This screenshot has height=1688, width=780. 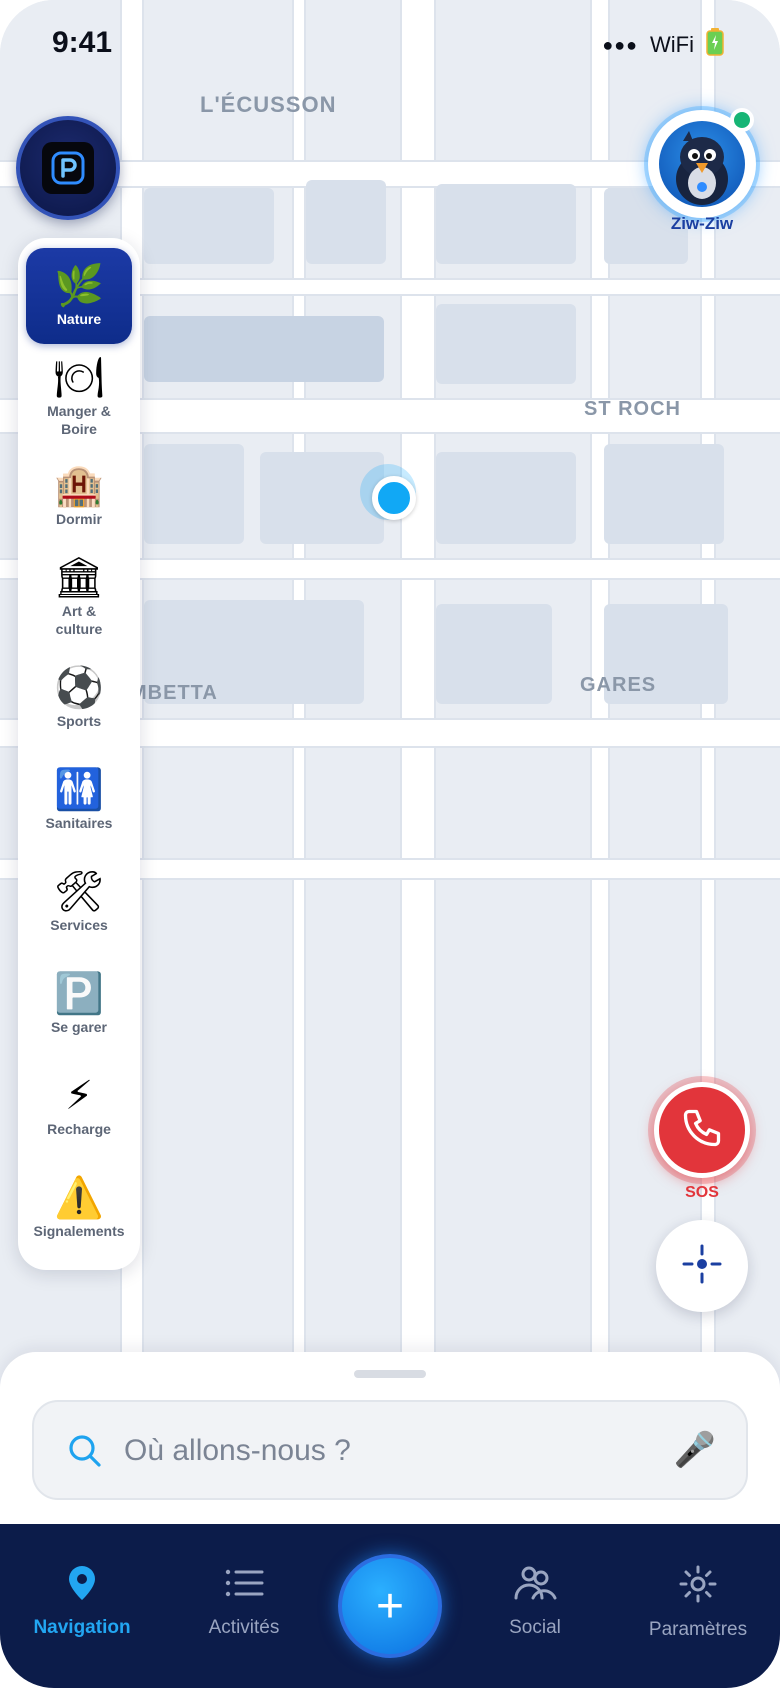 I want to click on tab-label: Navigation, so click(x=82, y=1627).